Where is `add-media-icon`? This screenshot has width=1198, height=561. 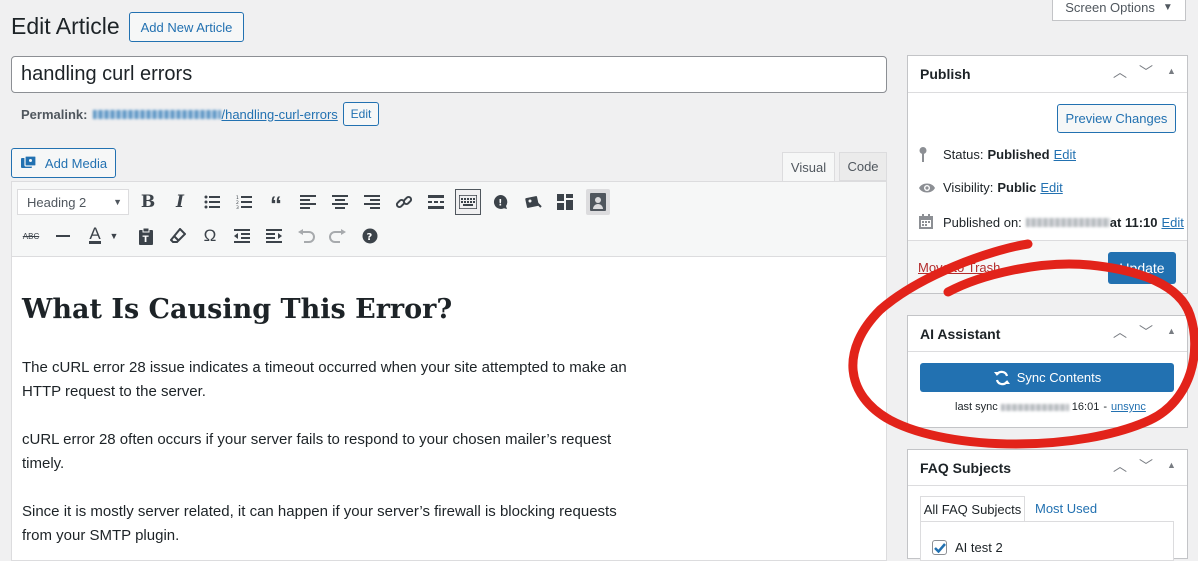 add-media-icon is located at coordinates (28, 161).